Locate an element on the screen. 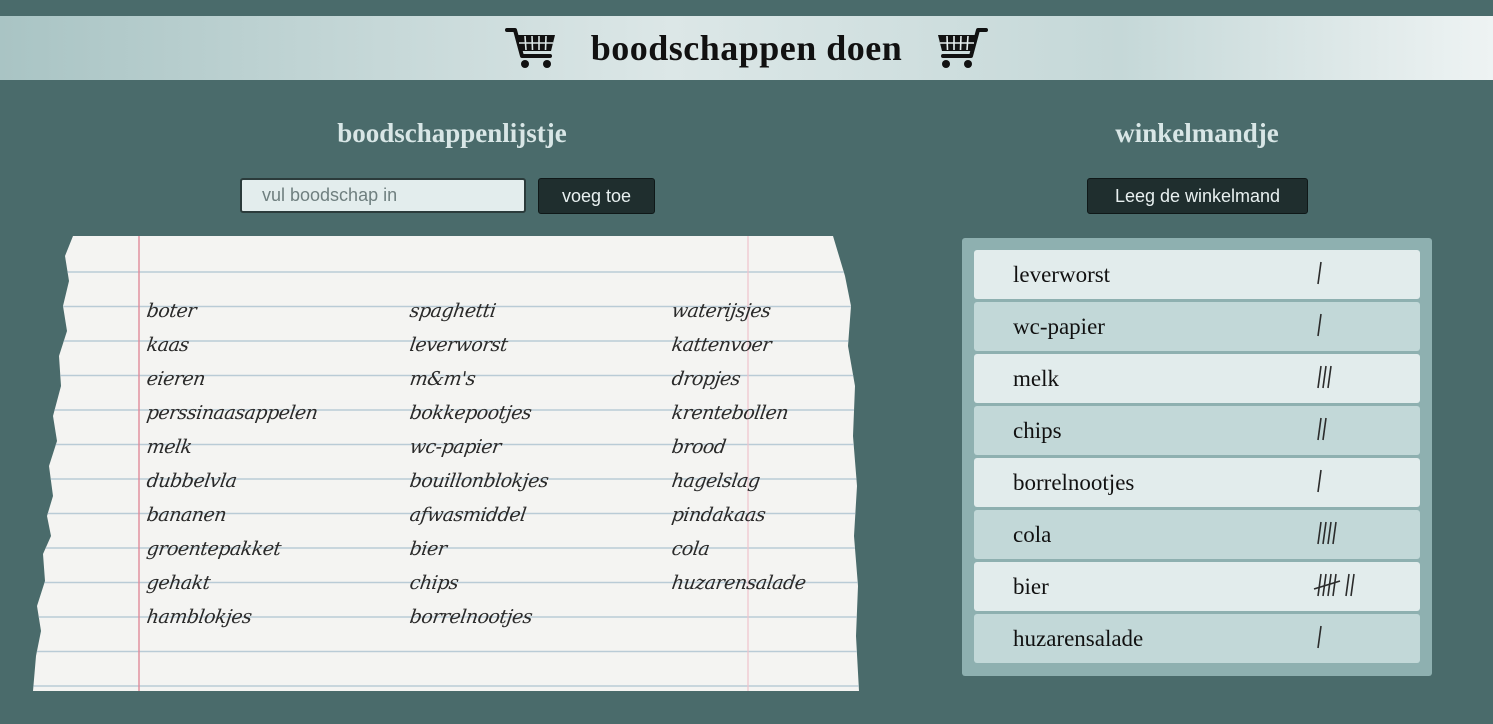 This screenshot has width=1493, height=724. list-item: bananen is located at coordinates (272, 521).